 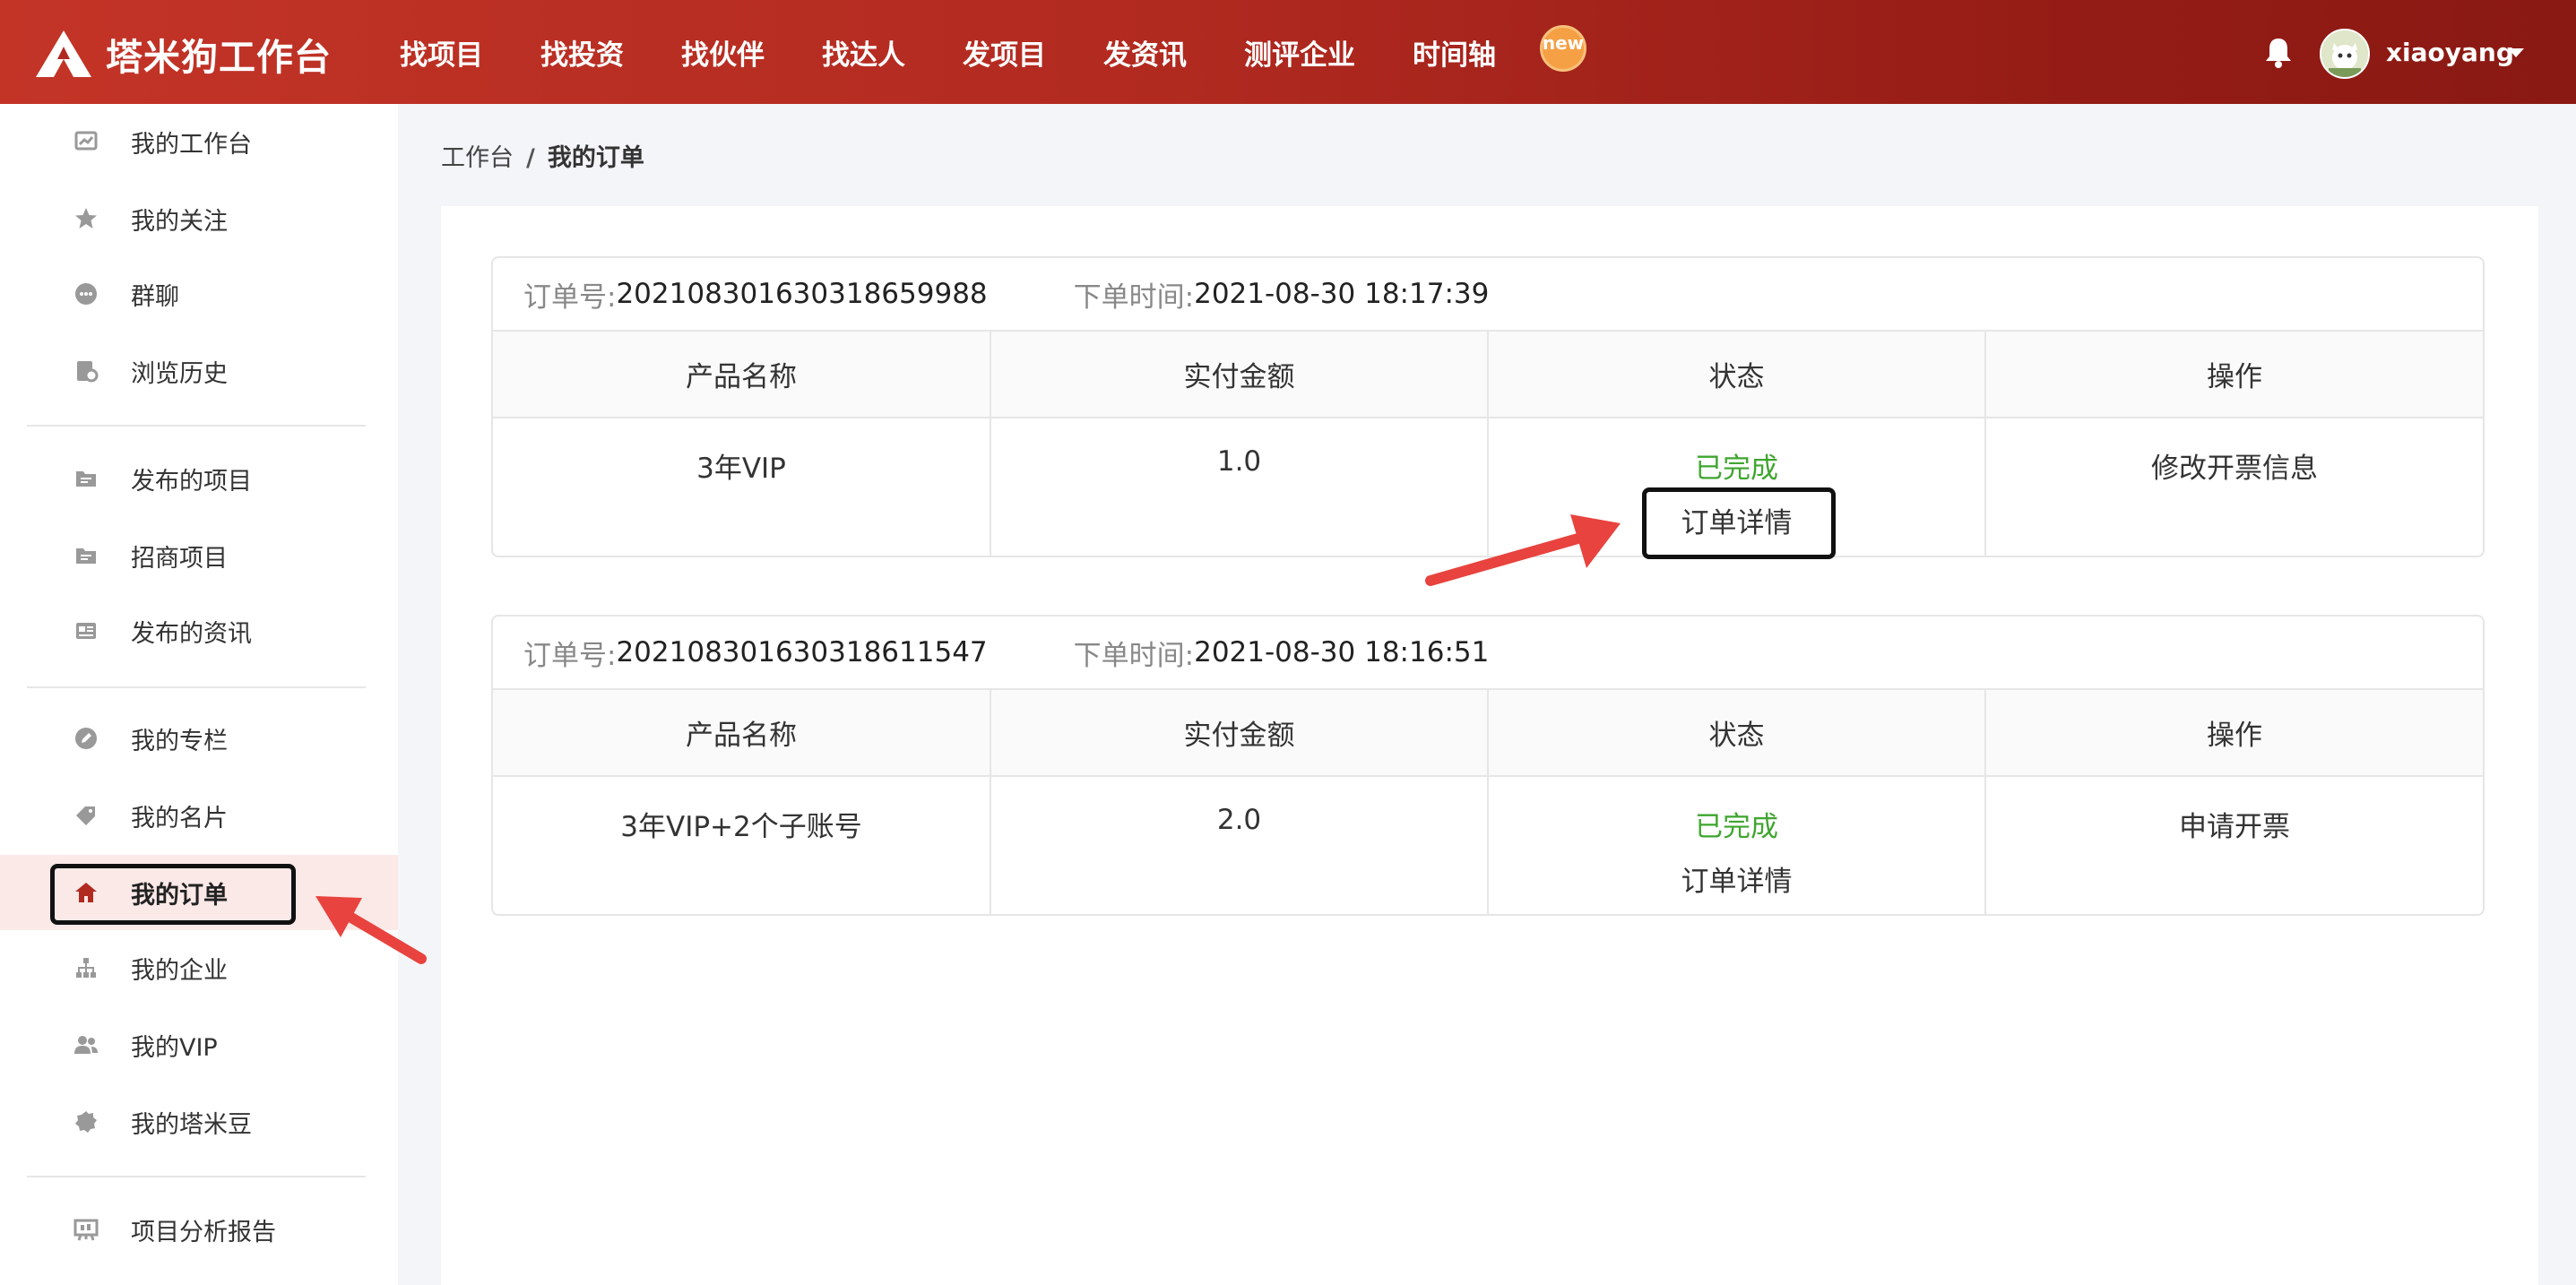 What do you see at coordinates (179, 558) in the screenshot?
I see `sidebar-item-label: 招商项目` at bounding box center [179, 558].